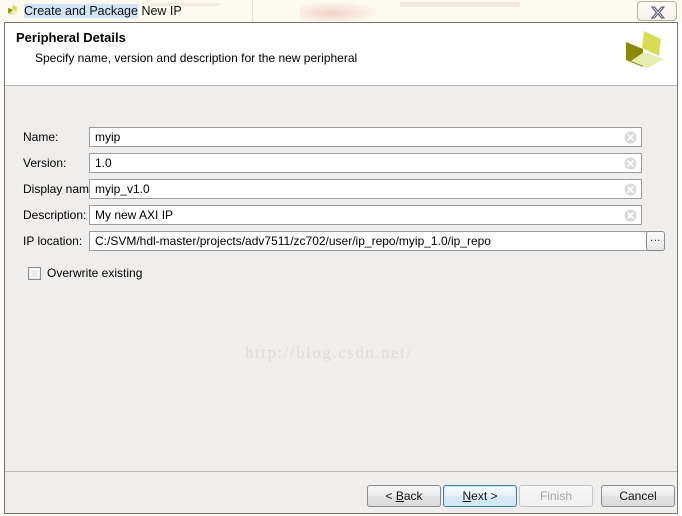 The height and width of the screenshot is (516, 682). What do you see at coordinates (108, 137) in the screenshot?
I see `name-input-value: myip` at bounding box center [108, 137].